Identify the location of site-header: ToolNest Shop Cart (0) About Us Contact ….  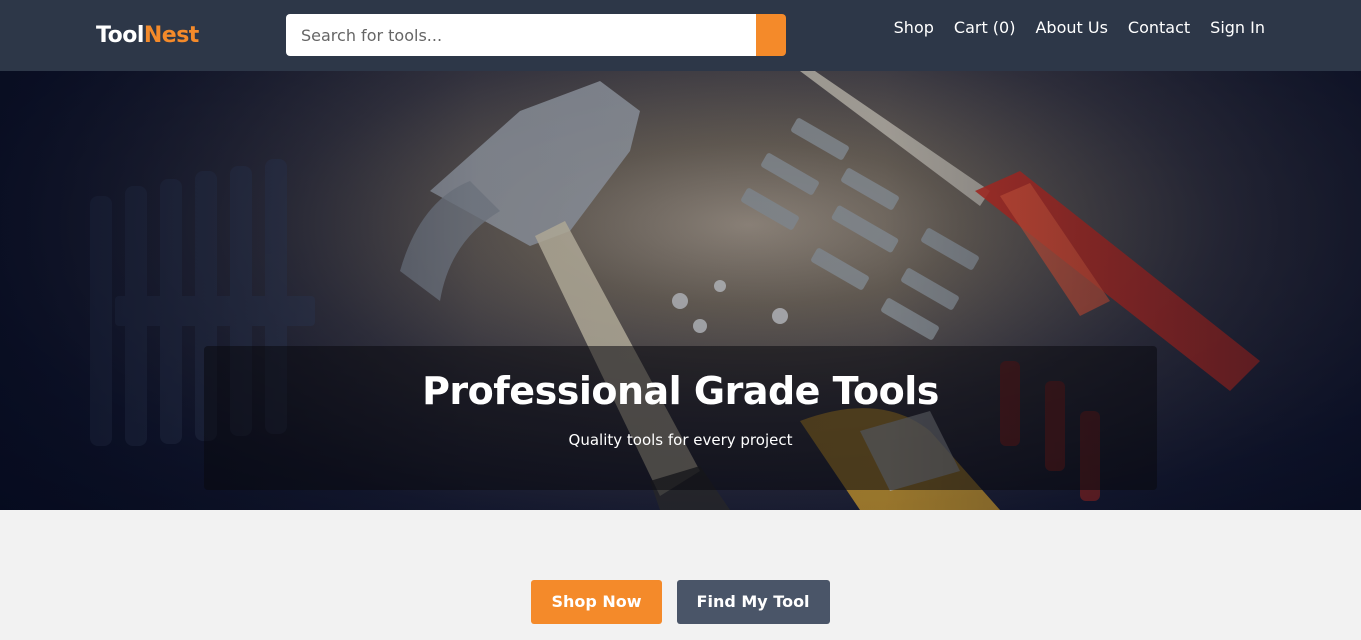
(680, 35).